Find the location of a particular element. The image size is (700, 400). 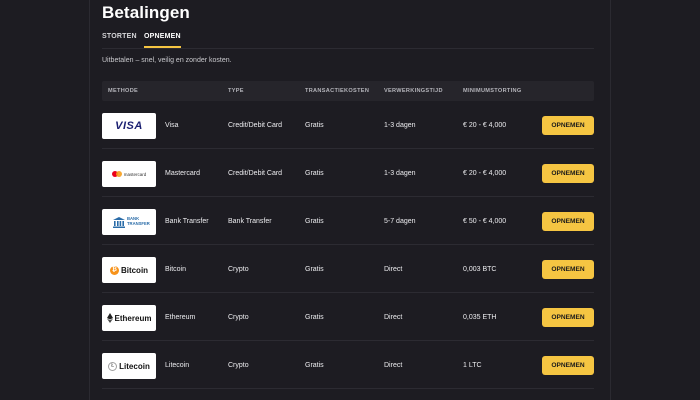

header-type: TYPE is located at coordinates (236, 91).